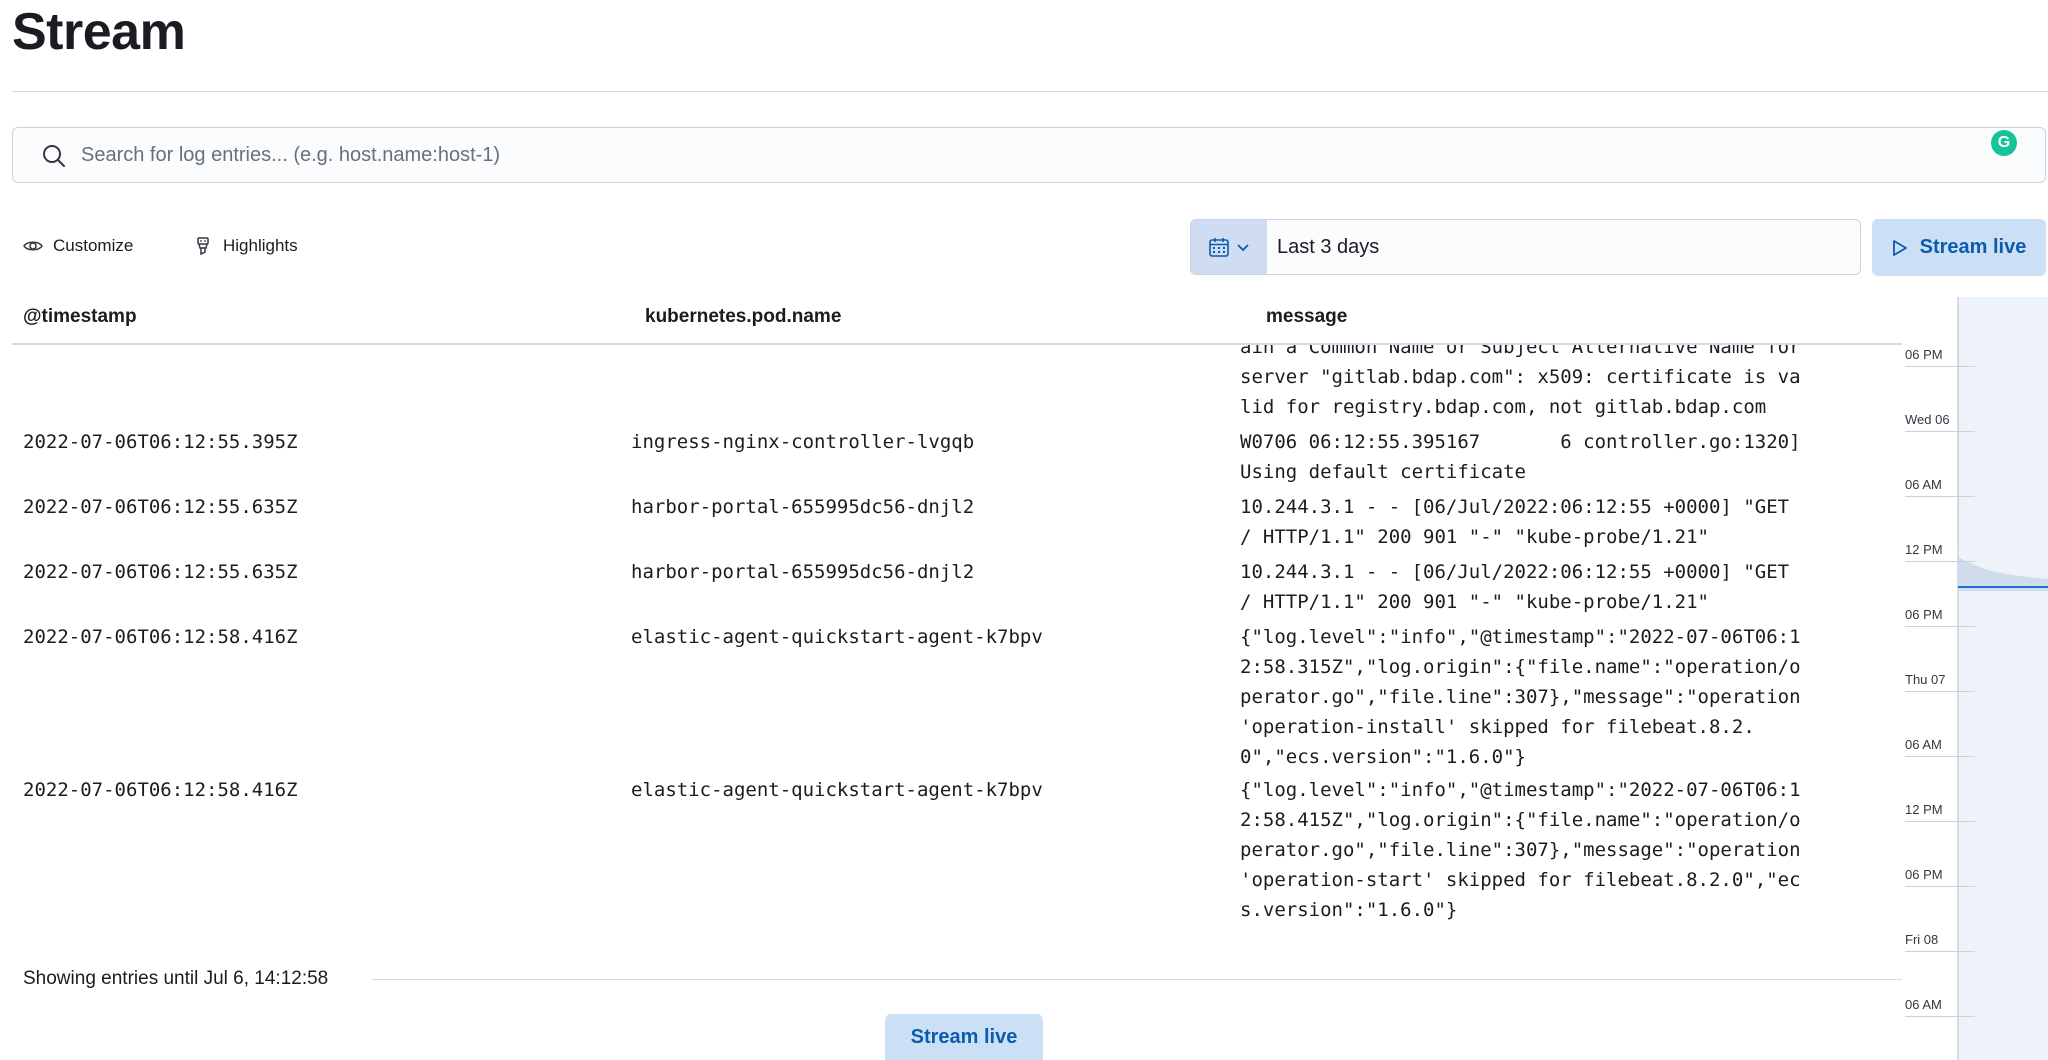 The height and width of the screenshot is (1060, 2048). I want to click on calendar-icon, so click(1219, 247).